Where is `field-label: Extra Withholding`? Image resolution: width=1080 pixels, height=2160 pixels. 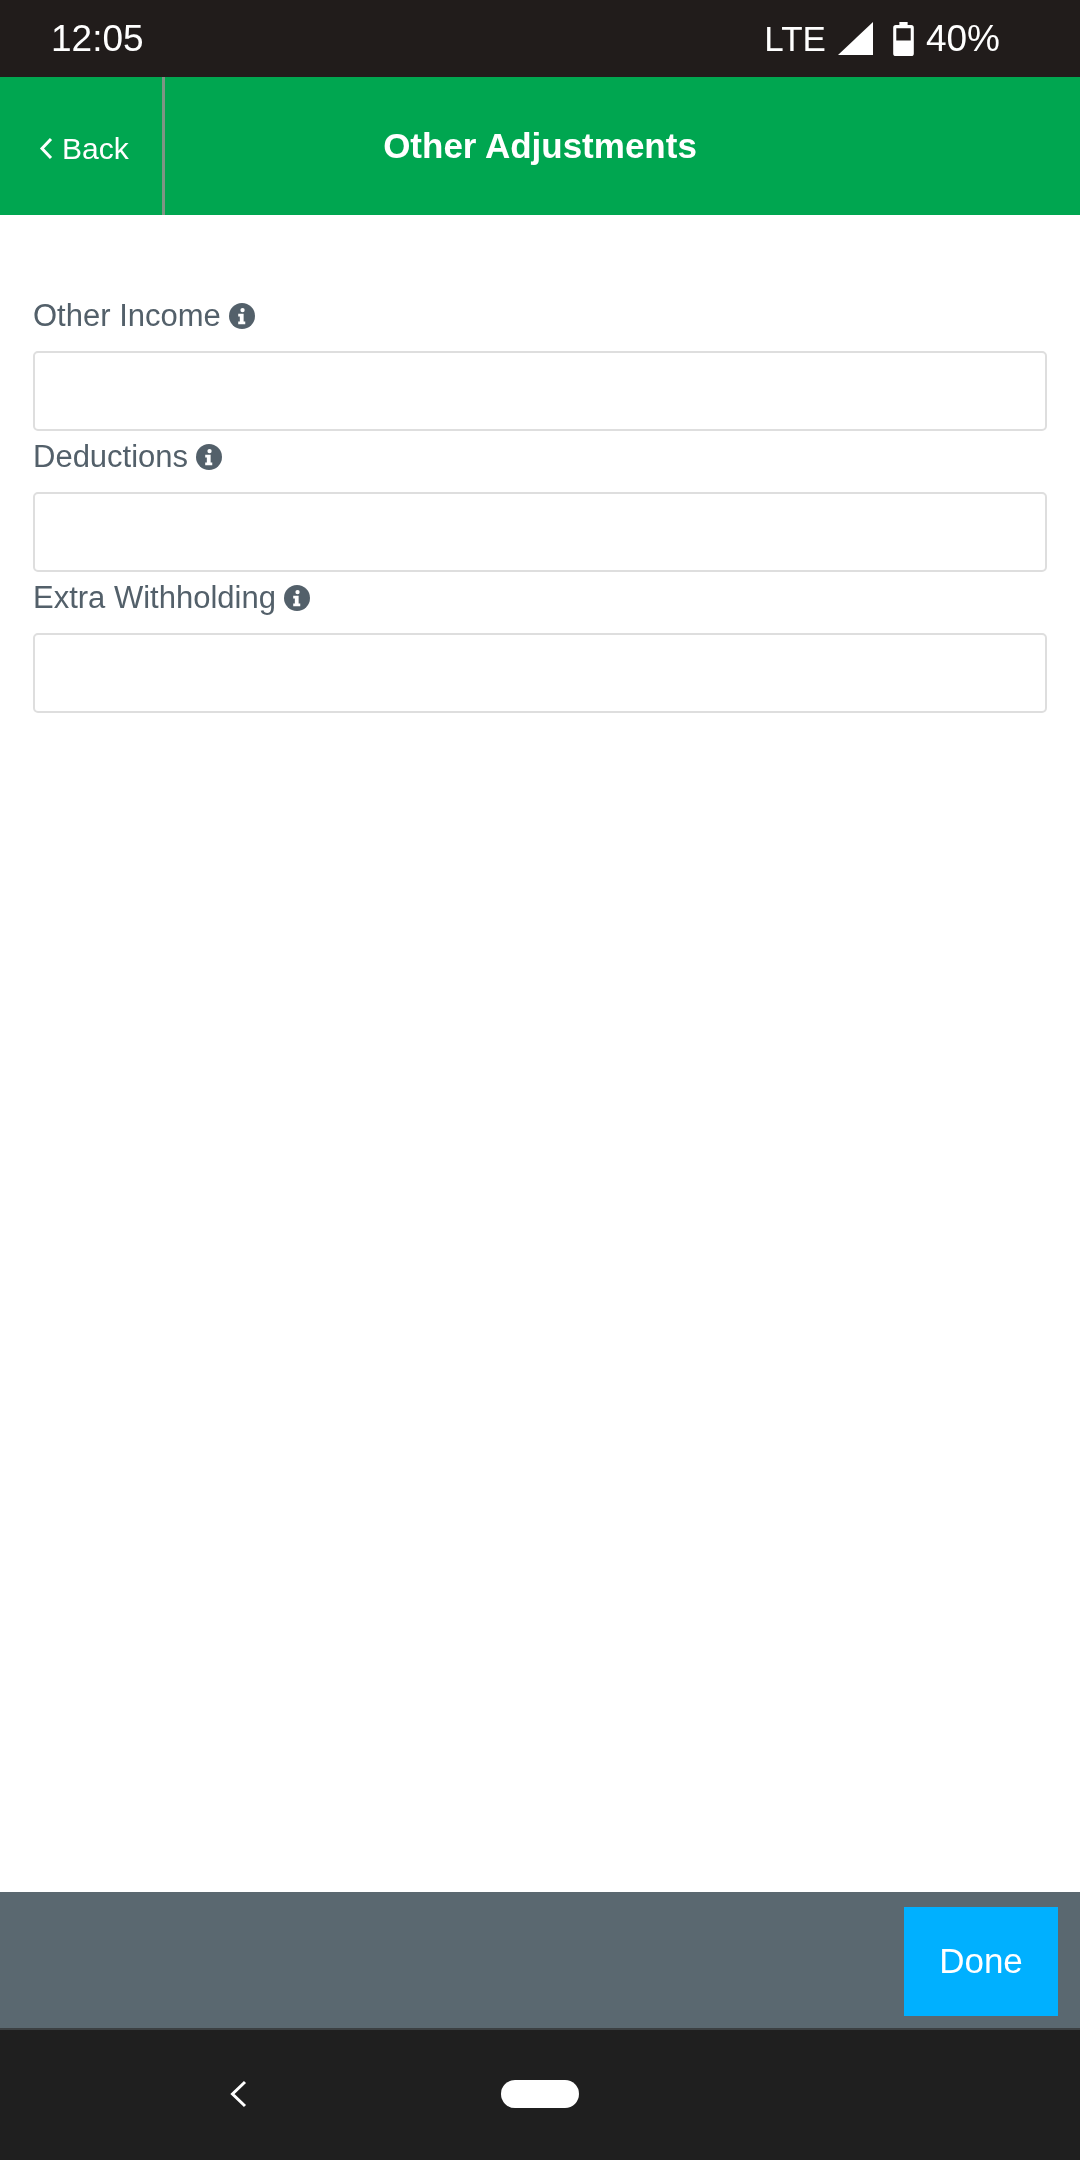 field-label: Extra Withholding is located at coordinates (154, 598).